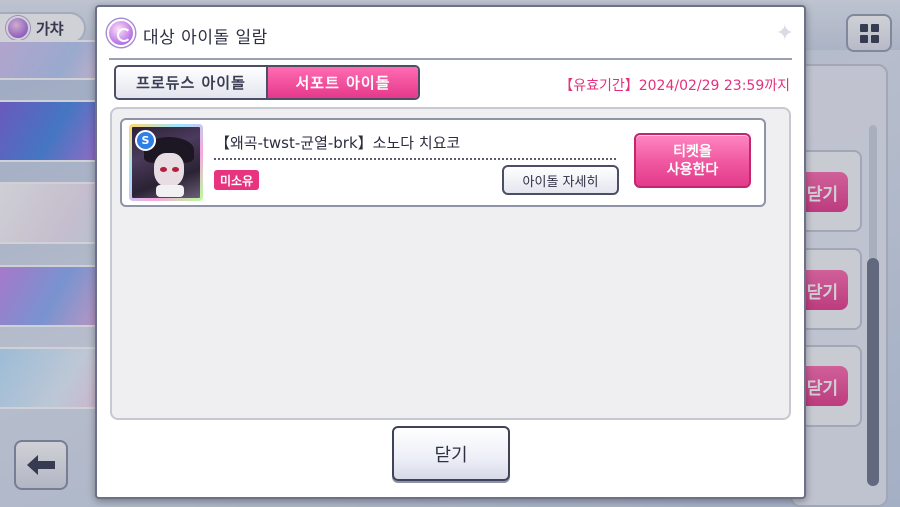 This screenshot has width=900, height=507. I want to click on dialog-title: 대상 아이돌 일람, so click(205, 38).